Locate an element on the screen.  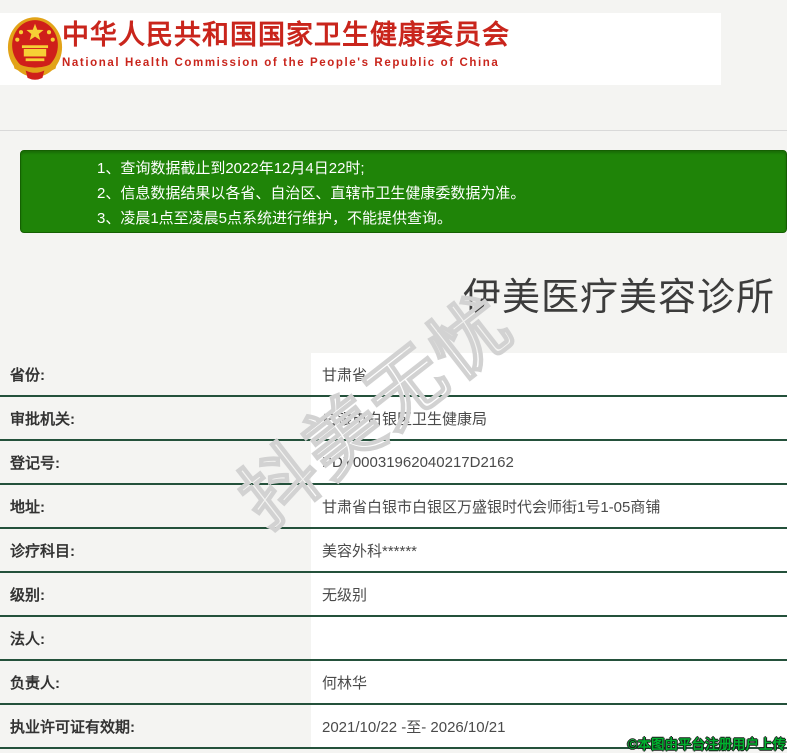
header-separator-line is located at coordinates (393, 130).